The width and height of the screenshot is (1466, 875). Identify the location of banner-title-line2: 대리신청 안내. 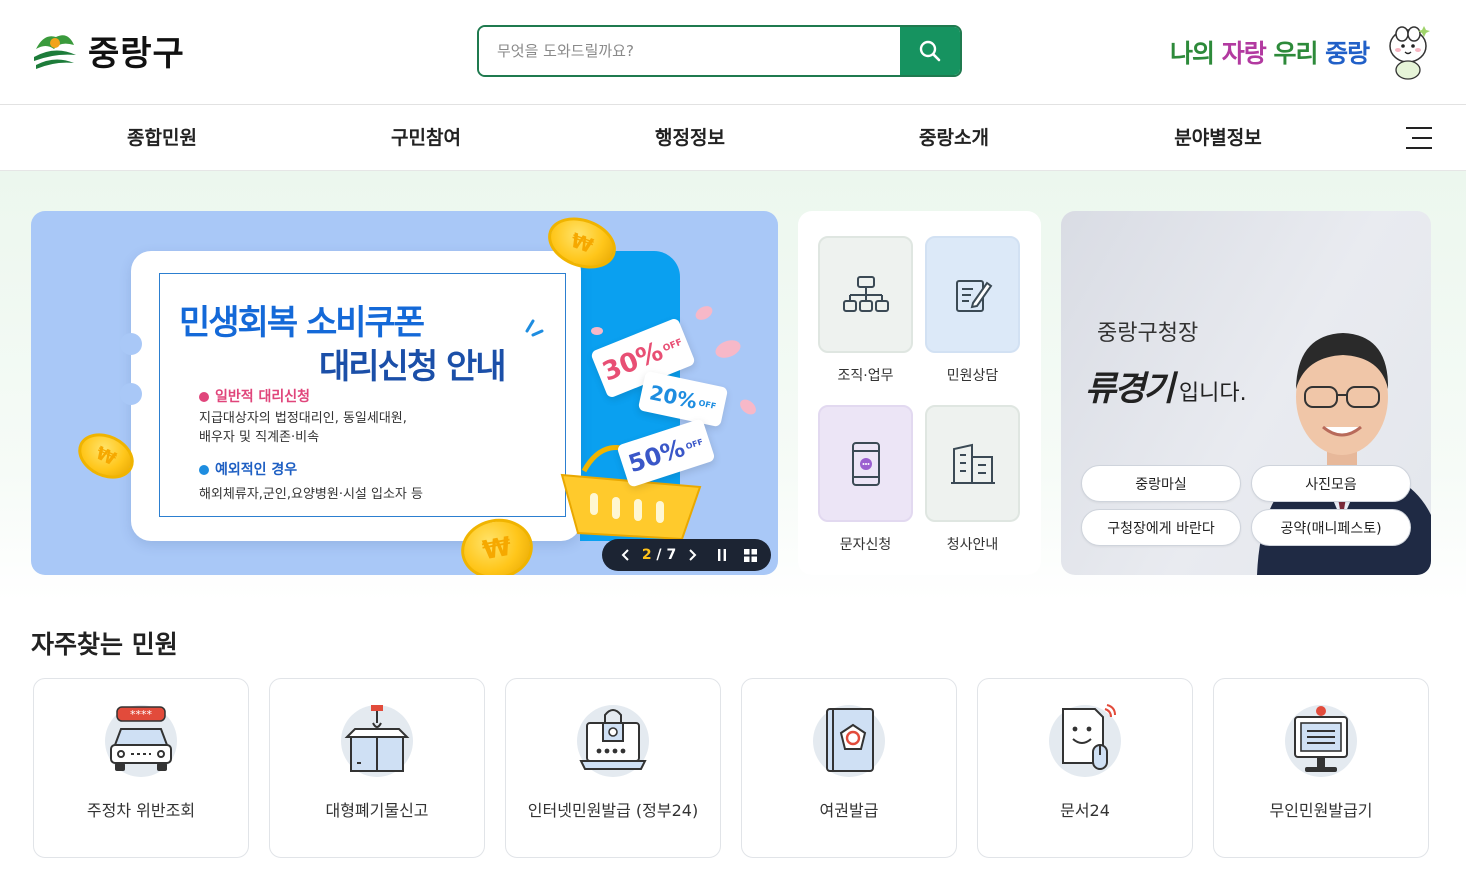
(413, 367).